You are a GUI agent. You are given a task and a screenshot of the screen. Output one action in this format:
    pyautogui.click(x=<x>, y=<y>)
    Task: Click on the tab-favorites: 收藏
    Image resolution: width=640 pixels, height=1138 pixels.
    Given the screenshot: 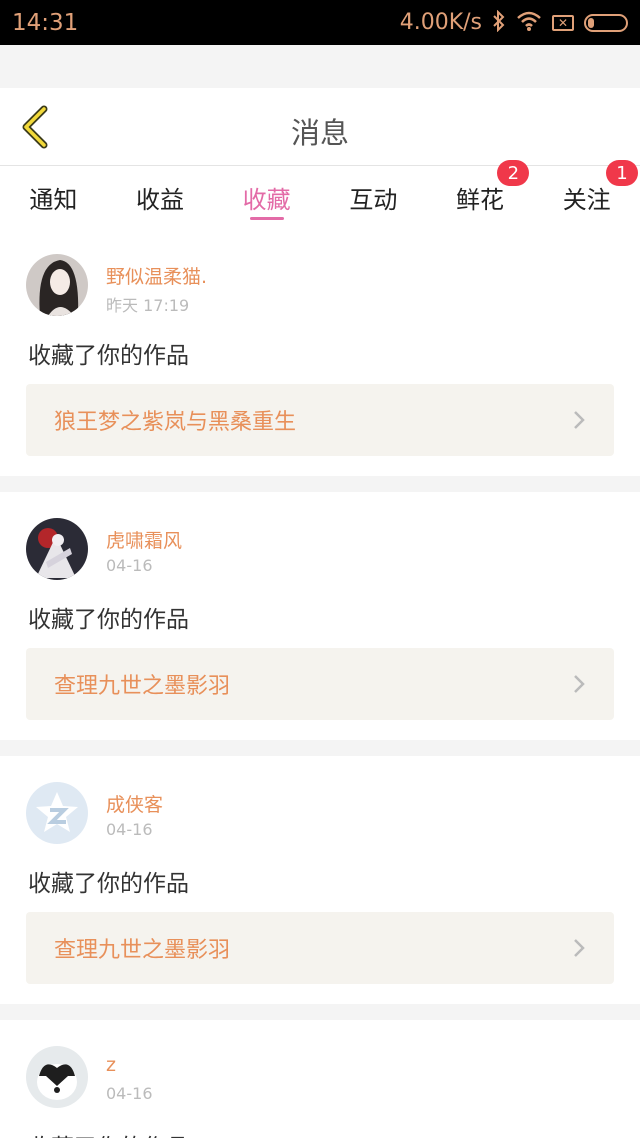 What is the action you would take?
    pyautogui.click(x=266, y=197)
    